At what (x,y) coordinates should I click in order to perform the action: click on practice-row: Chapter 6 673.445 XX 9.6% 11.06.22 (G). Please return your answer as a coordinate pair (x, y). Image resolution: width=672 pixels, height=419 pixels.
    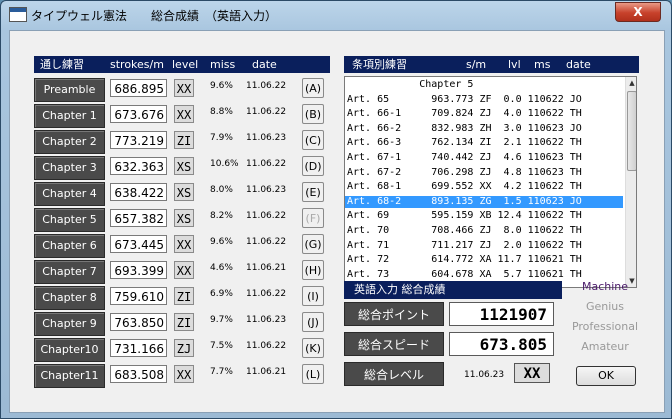
    Looking at the image, I should click on (186, 246).